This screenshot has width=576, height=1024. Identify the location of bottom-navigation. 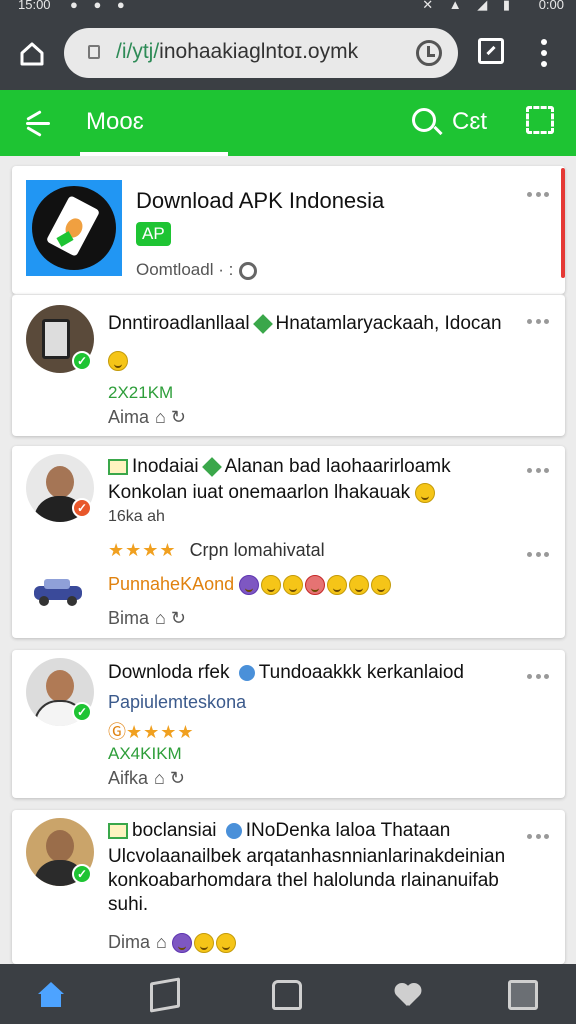
(288, 994).